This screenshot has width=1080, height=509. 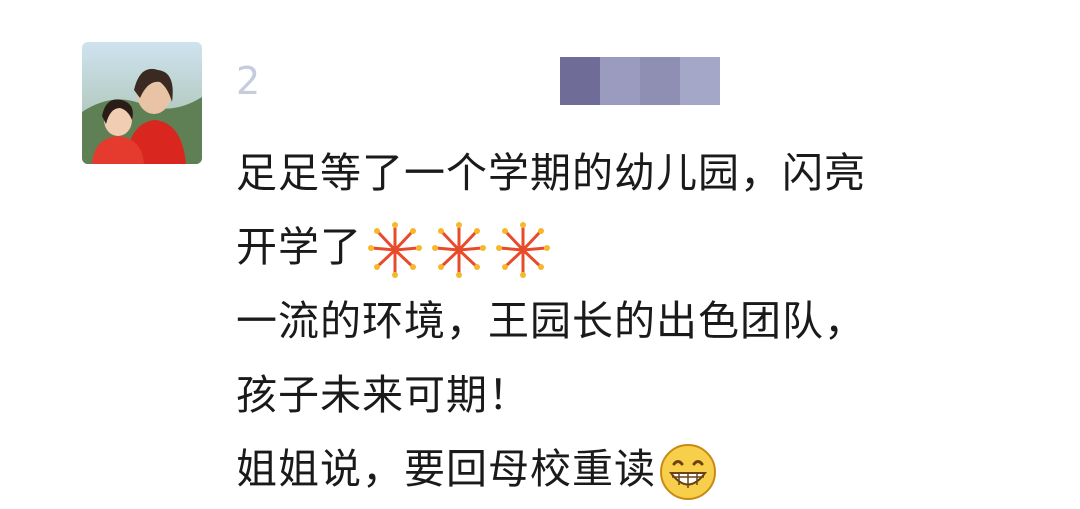 What do you see at coordinates (478, 81) in the screenshot?
I see `author-name-censored: 2` at bounding box center [478, 81].